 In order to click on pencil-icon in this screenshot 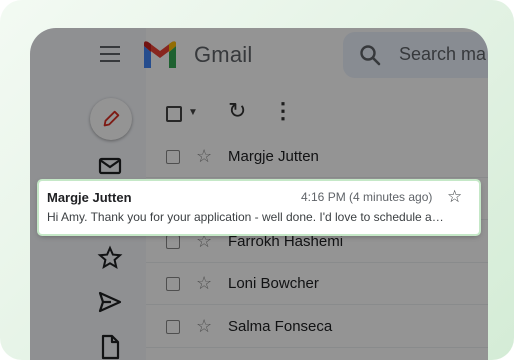, I will do `click(111, 118)`.